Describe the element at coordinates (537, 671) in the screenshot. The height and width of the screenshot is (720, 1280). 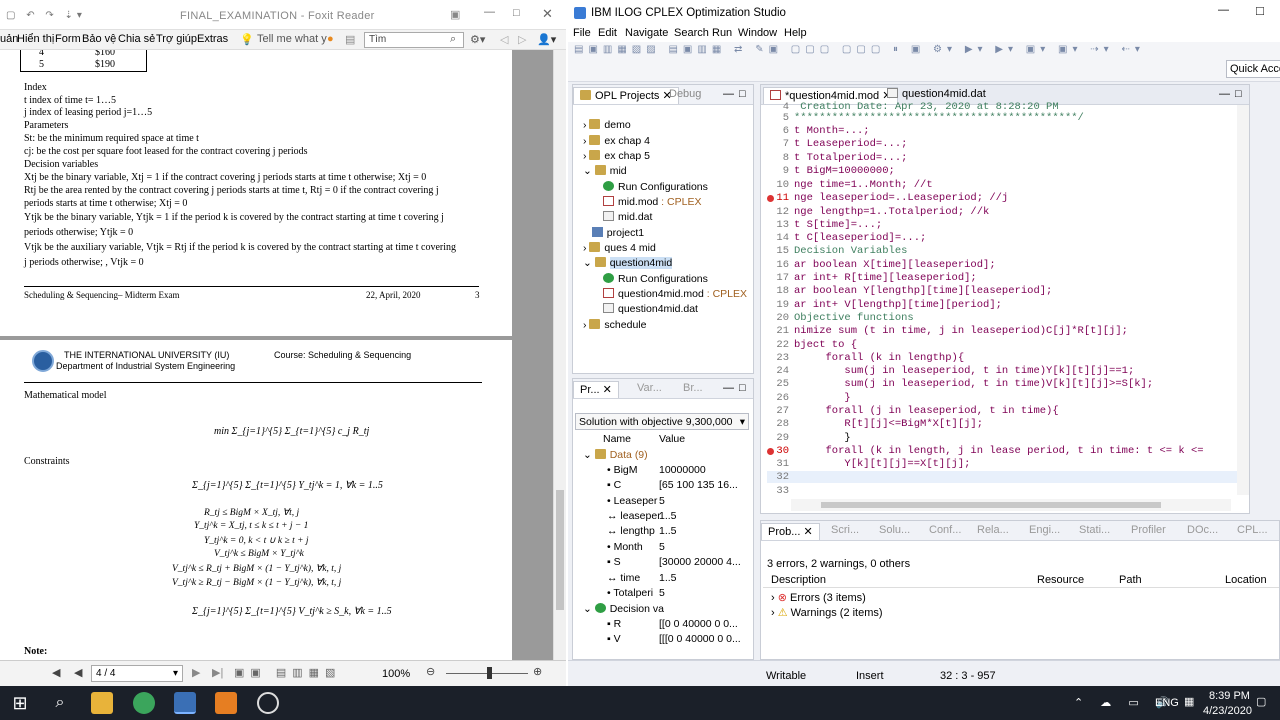
I see `zoom-in-icon: ⊕` at that location.